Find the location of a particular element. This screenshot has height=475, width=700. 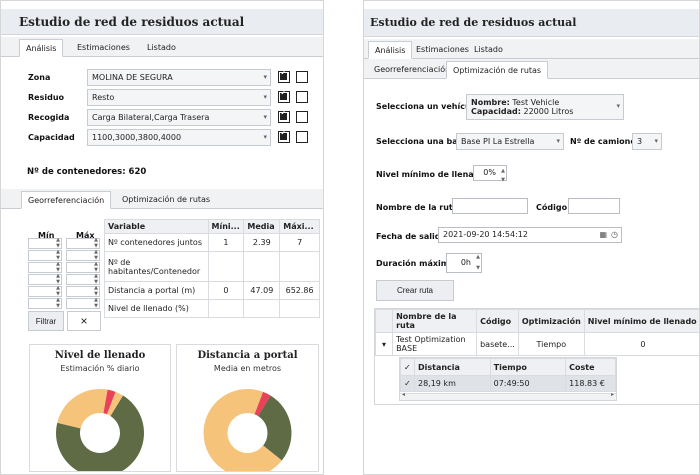

variable-cell: Distancia a portal (m) is located at coordinates (156, 290).